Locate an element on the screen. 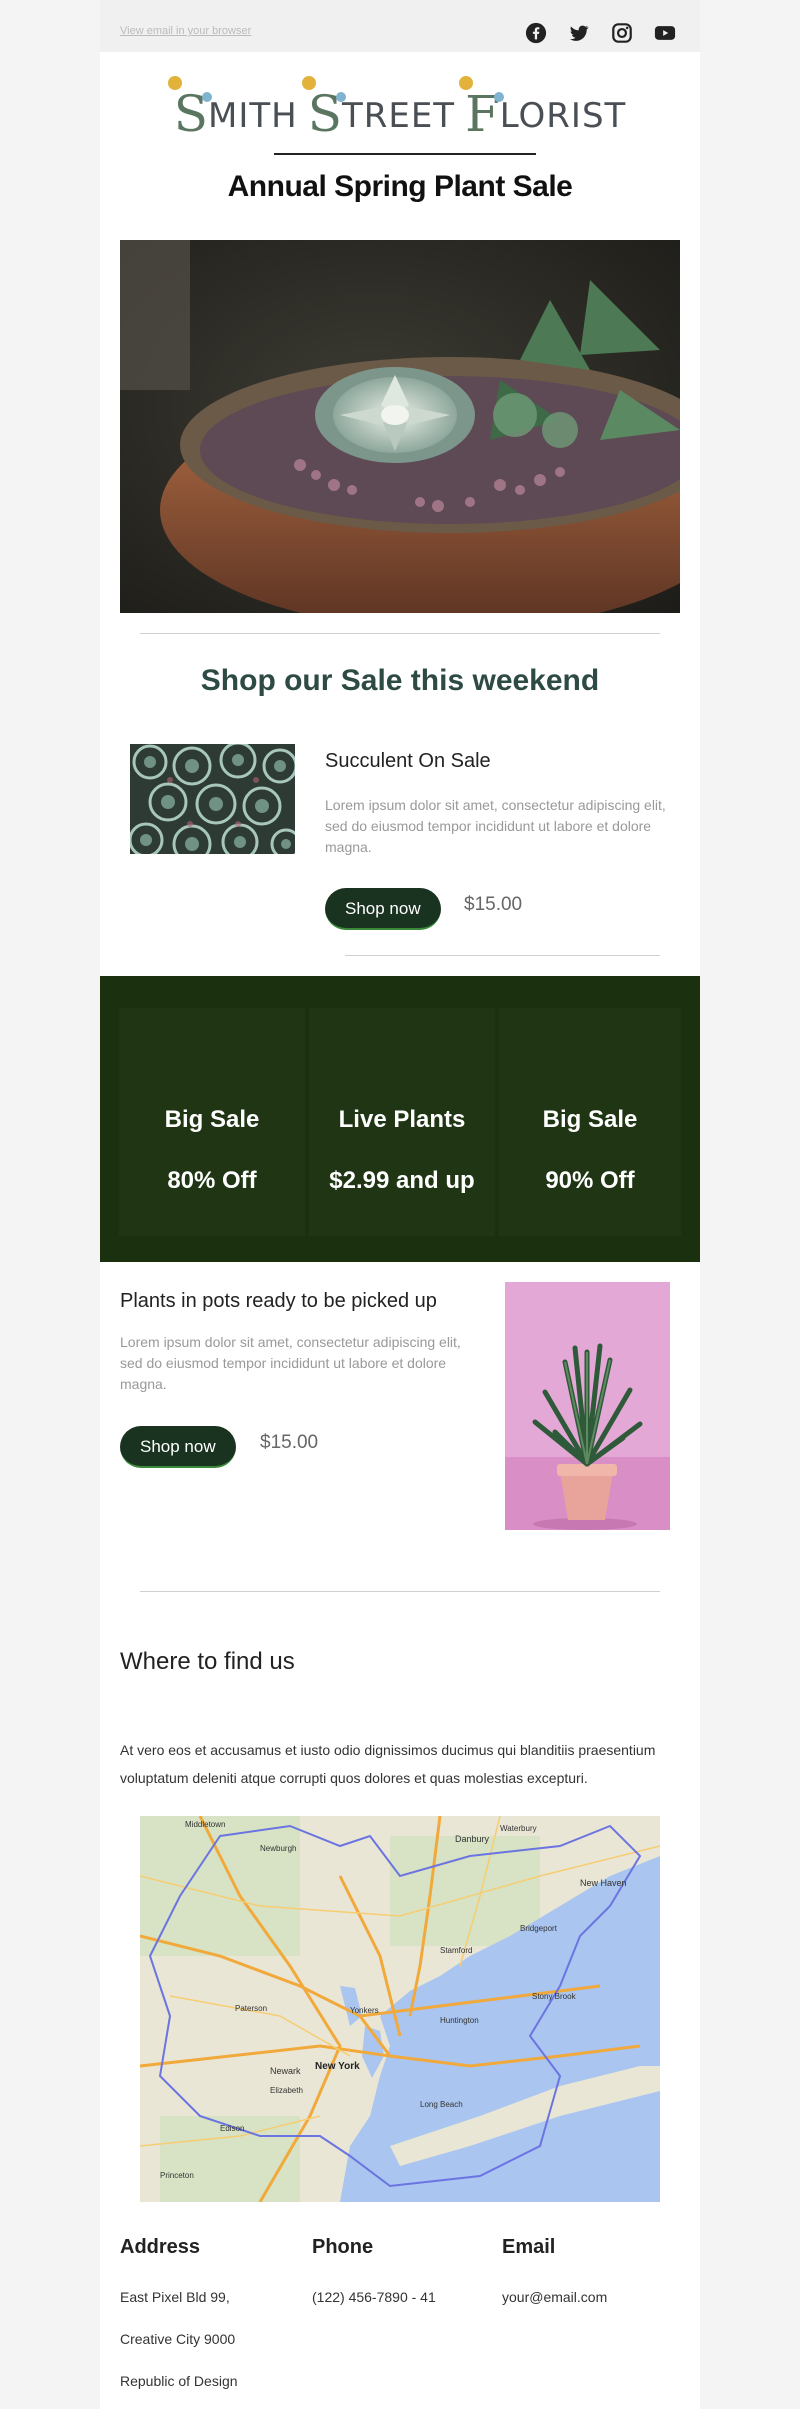 The height and width of the screenshot is (2409, 800). map-label: Stamford is located at coordinates (456, 1950).